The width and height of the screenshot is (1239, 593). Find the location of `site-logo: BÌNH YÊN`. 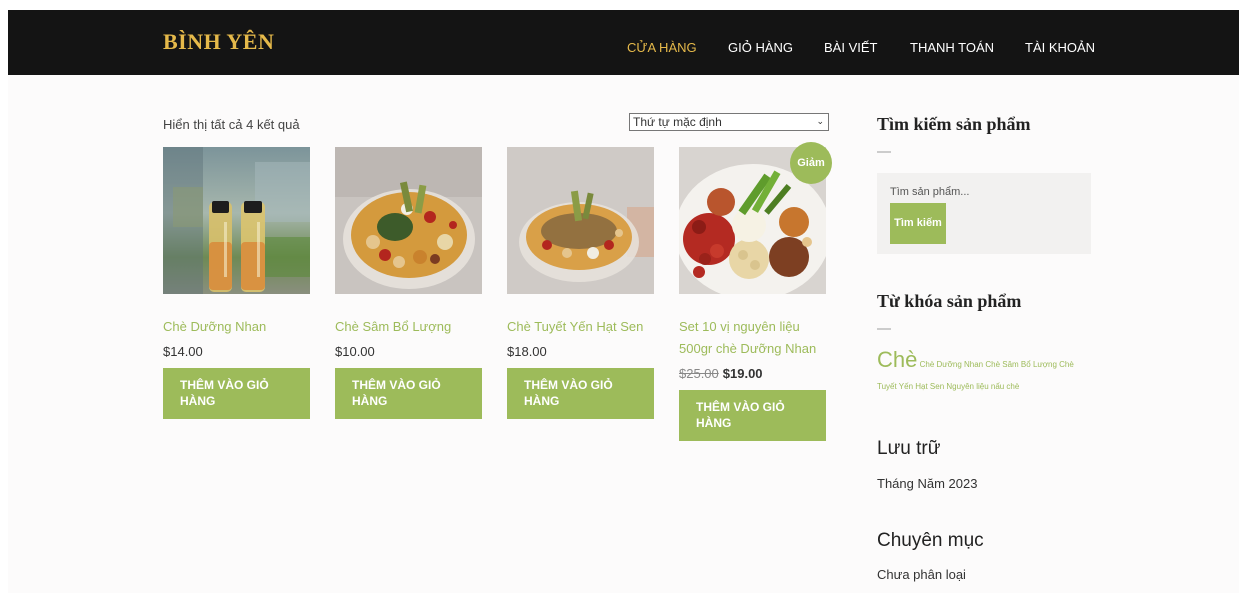

site-logo: BÌNH YÊN is located at coordinates (218, 42).